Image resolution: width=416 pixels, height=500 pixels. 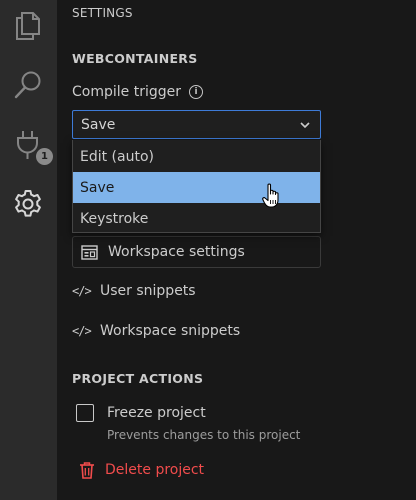 I want to click on info-icon: i, so click(x=196, y=92).